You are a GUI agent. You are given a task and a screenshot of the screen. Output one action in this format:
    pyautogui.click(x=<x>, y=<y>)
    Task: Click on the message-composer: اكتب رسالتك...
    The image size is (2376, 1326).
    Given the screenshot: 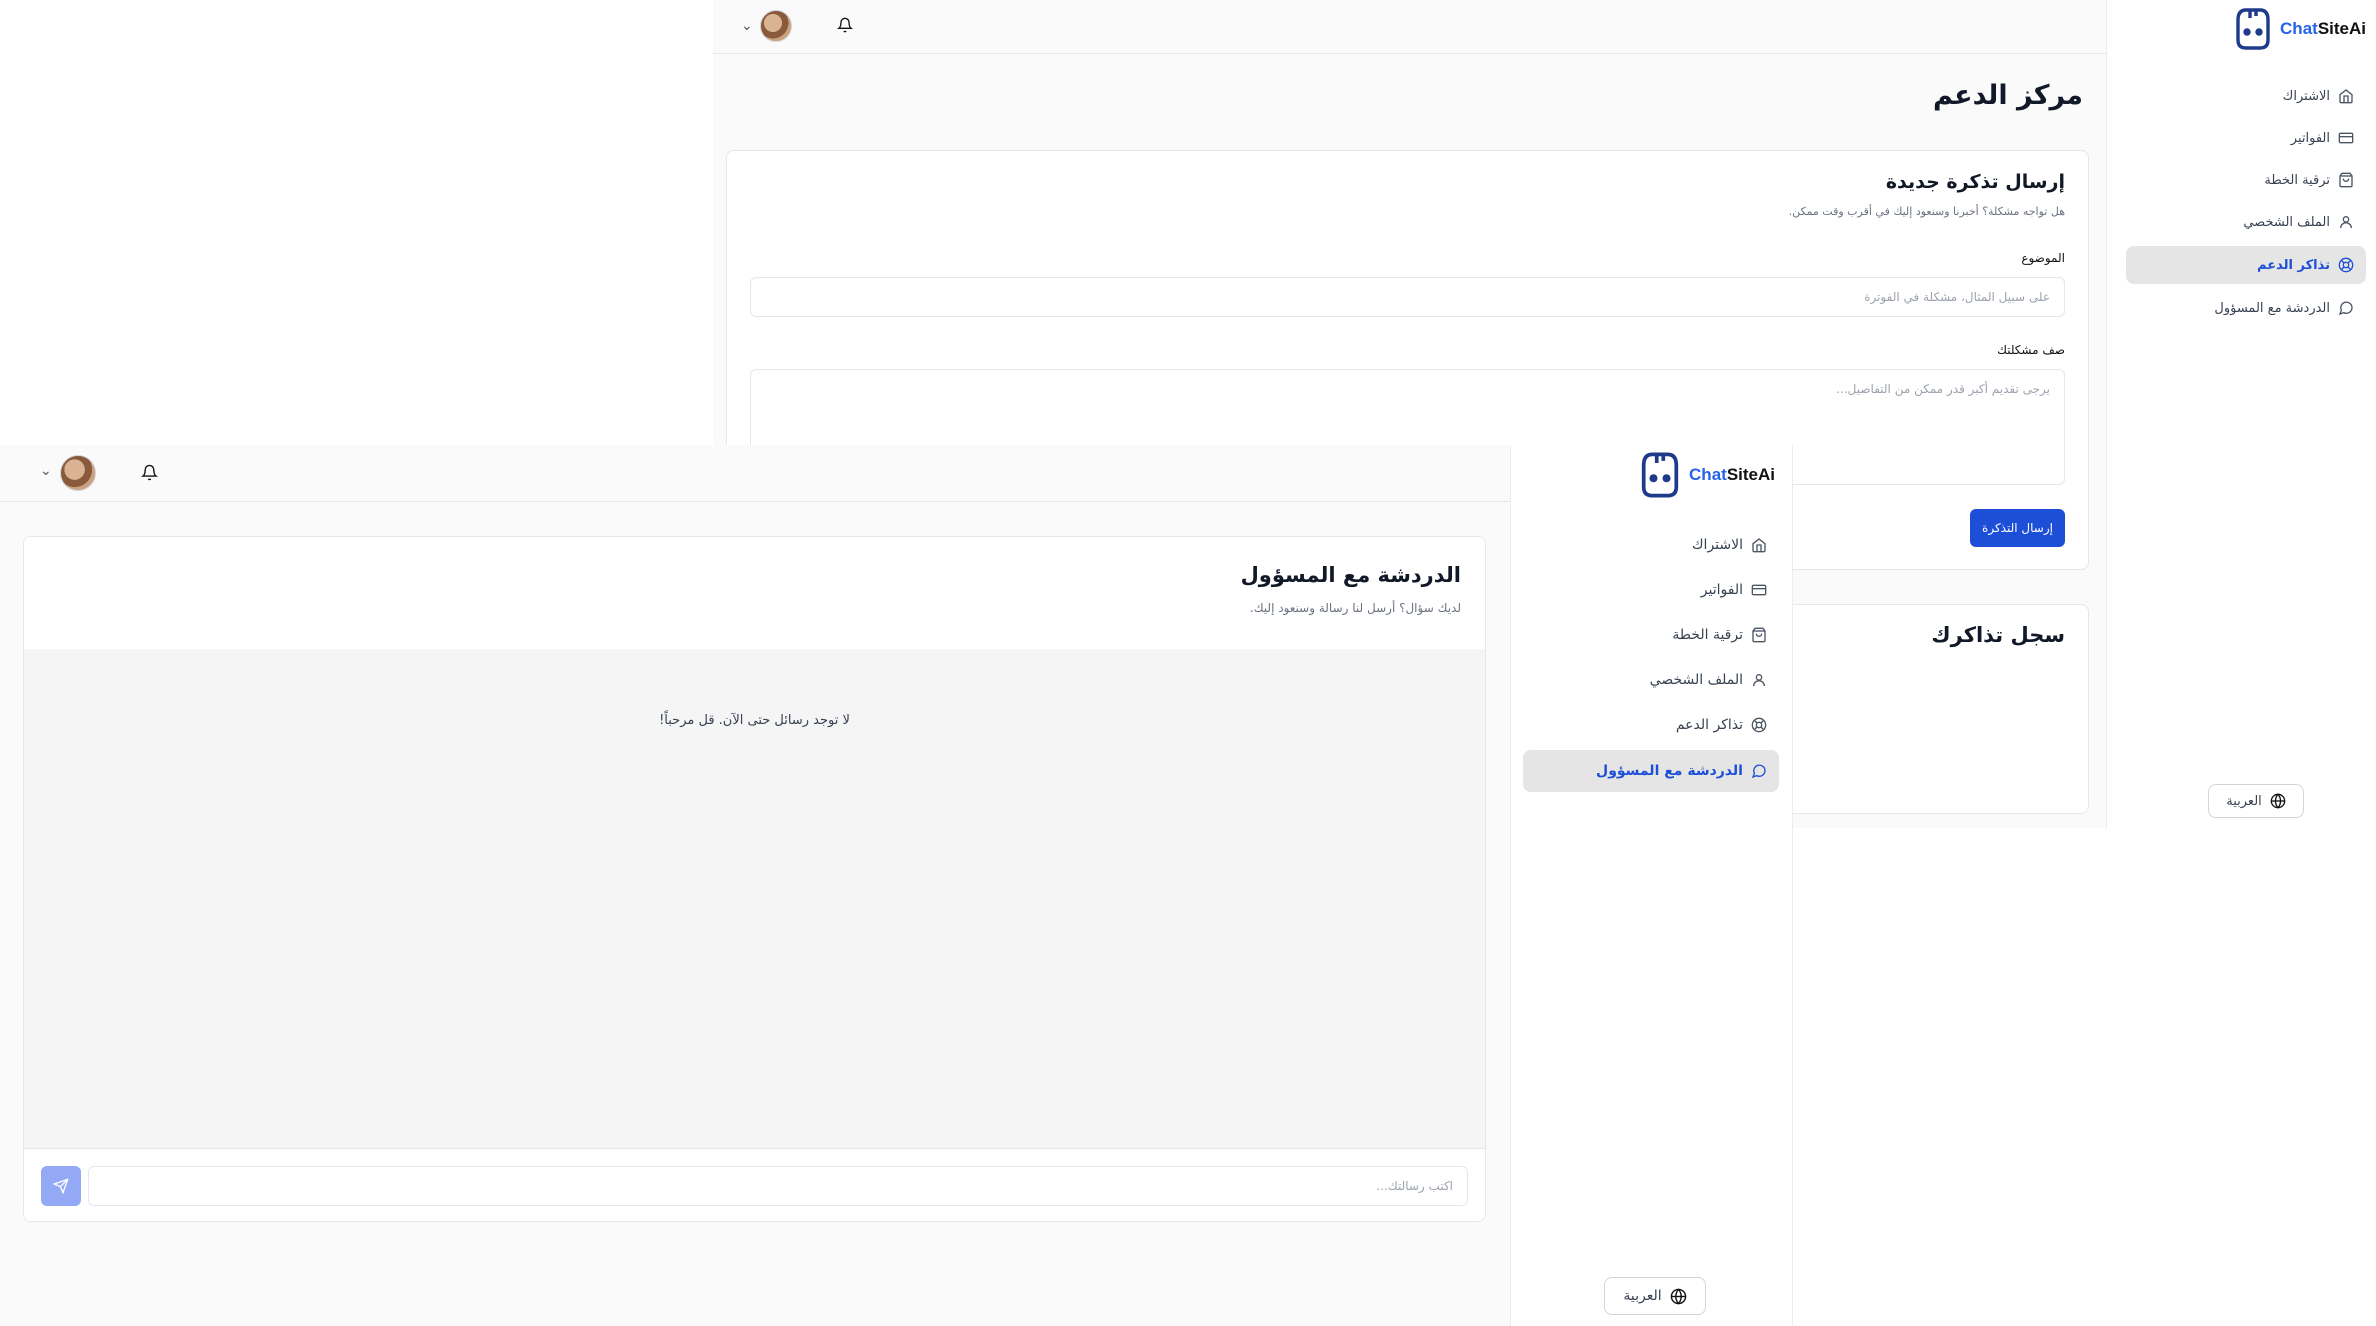 What is the action you would take?
    pyautogui.click(x=754, y=1185)
    